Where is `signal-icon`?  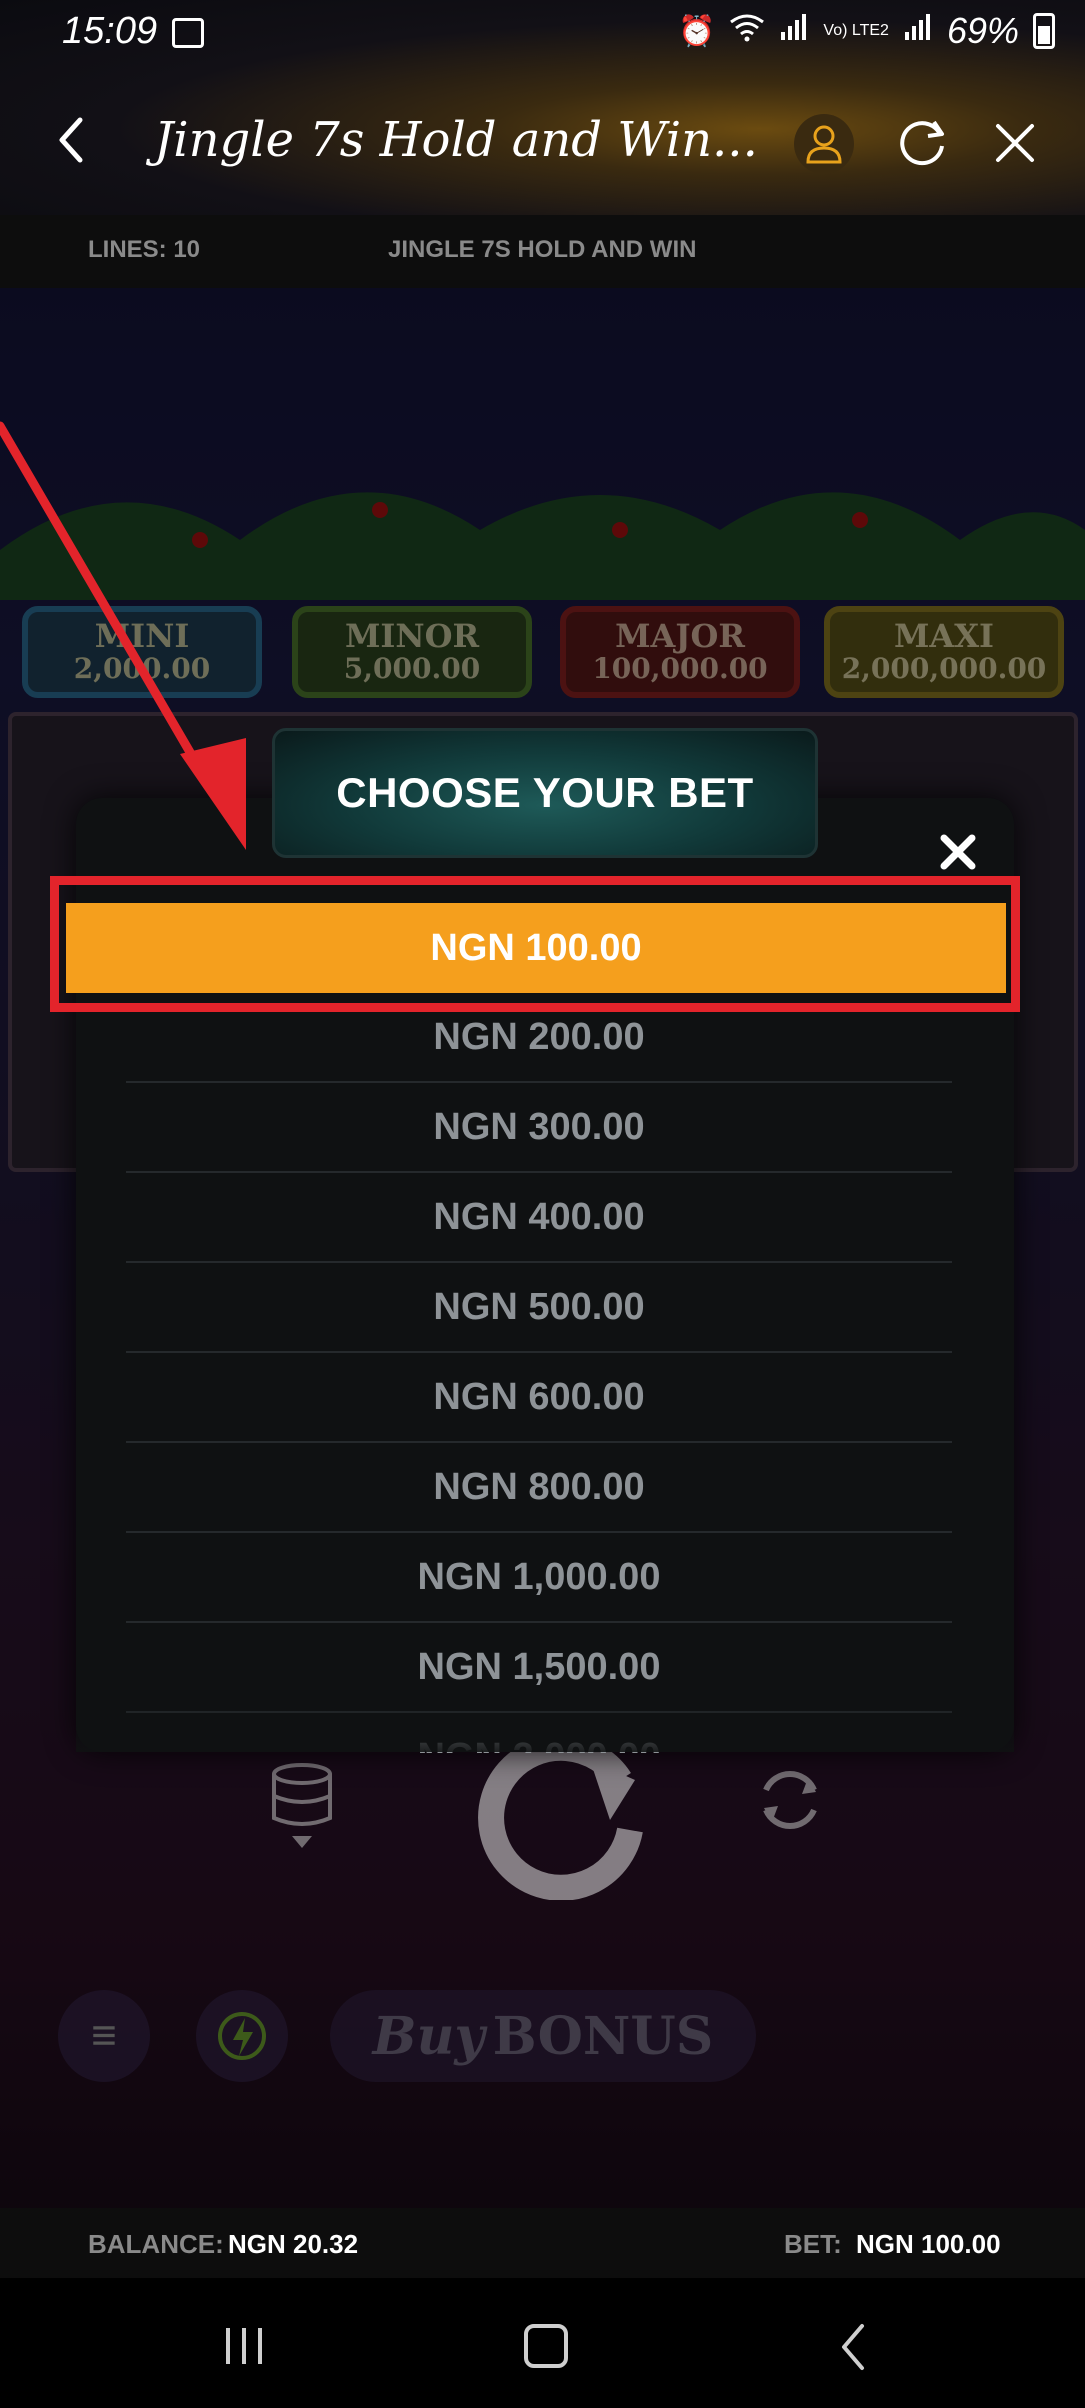
signal-icon is located at coordinates (794, 31).